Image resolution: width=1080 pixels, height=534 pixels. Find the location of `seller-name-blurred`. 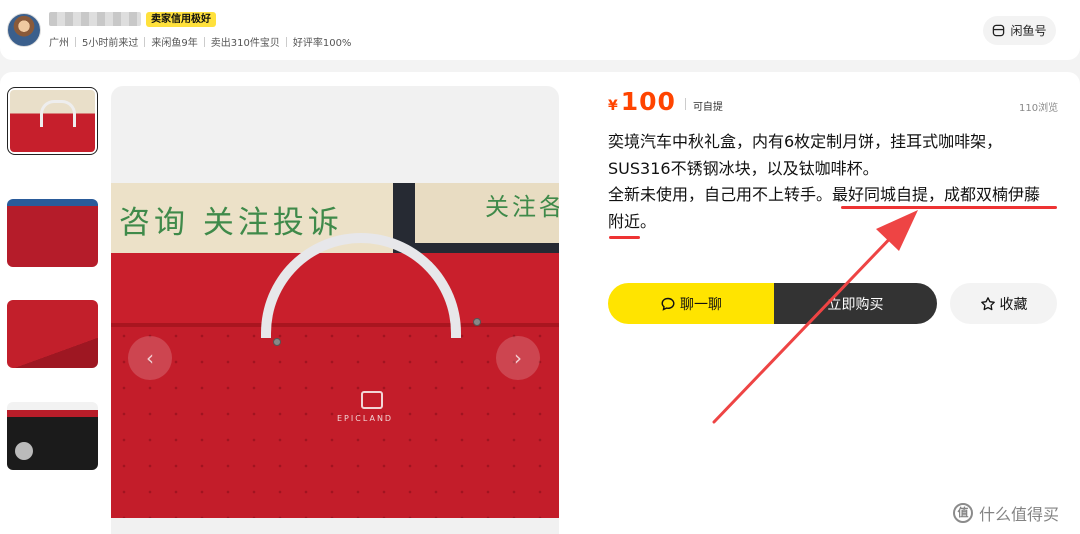

seller-name-blurred is located at coordinates (95, 19).